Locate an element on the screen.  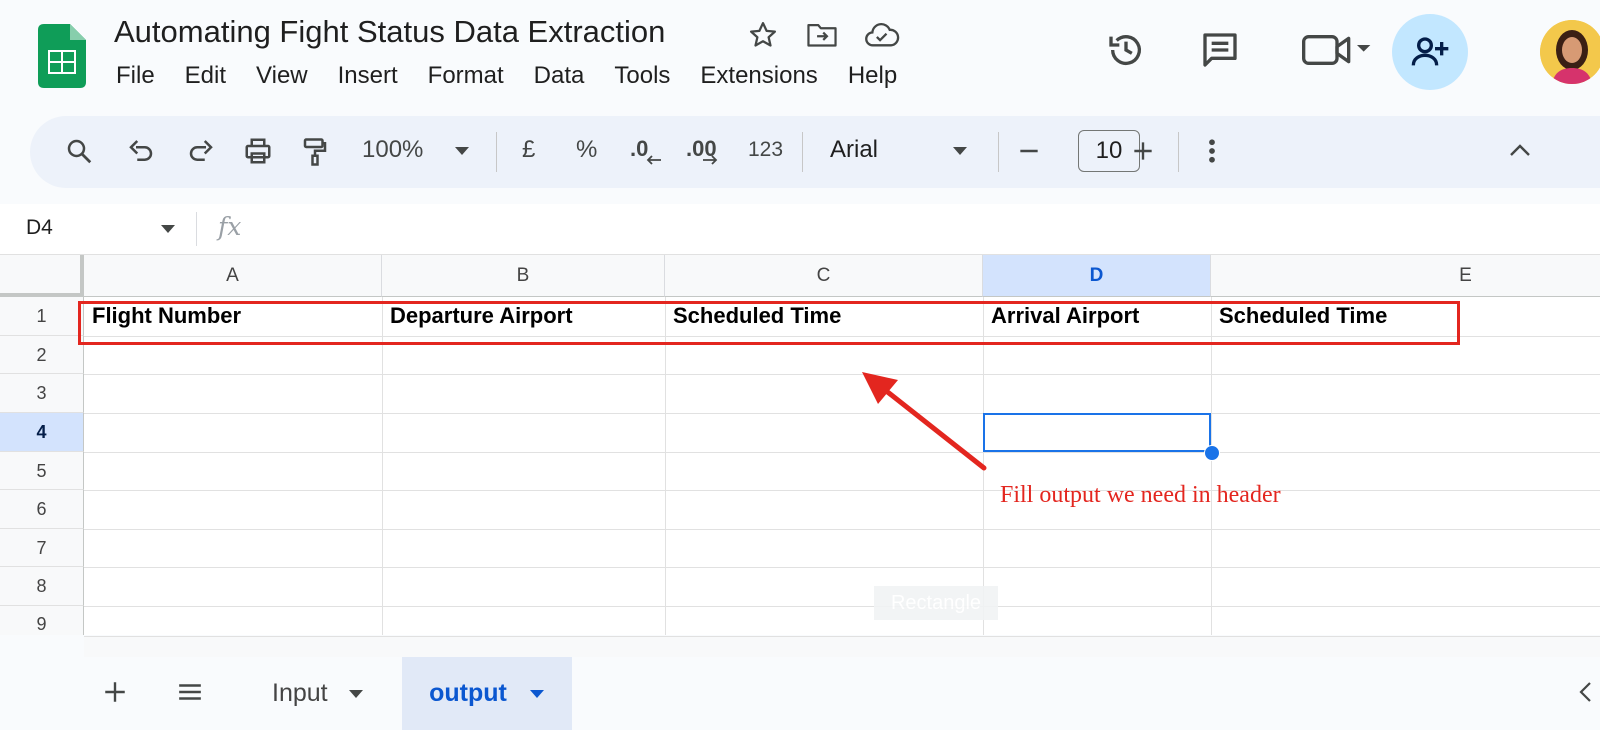
annotation-text: Fill output we need in header is located at coordinates (1140, 495).